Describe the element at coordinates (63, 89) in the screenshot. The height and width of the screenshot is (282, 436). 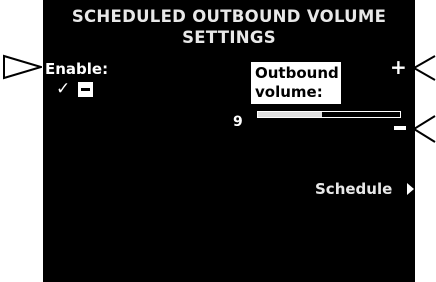
I see `checkmark-icon: ✓` at that location.